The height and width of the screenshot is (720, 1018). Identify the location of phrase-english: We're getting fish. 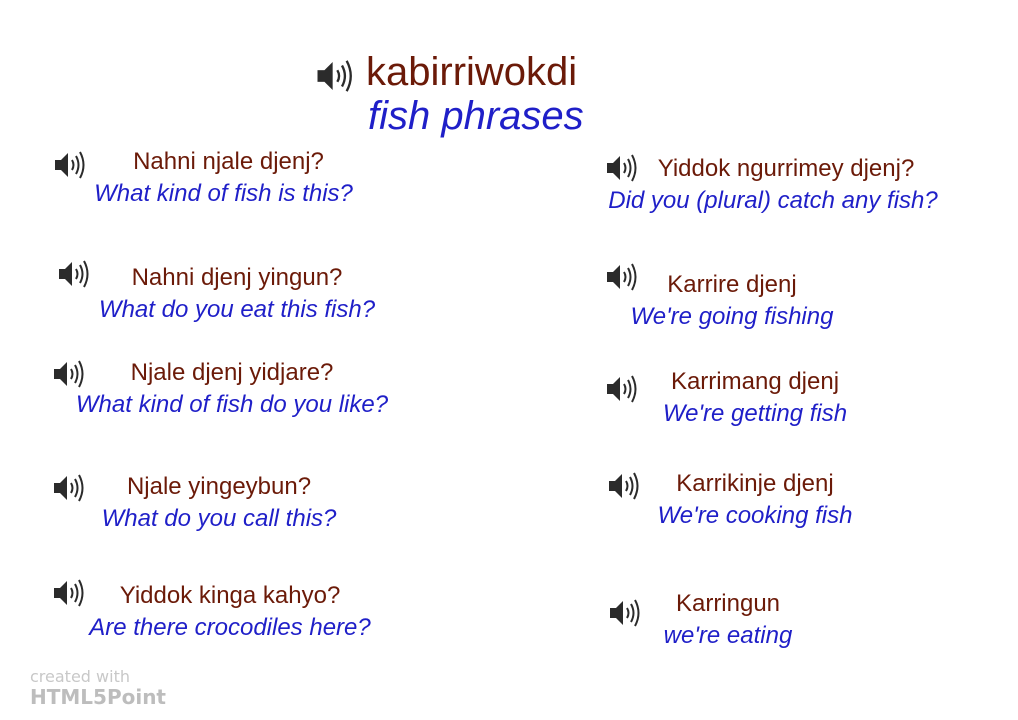
(755, 413).